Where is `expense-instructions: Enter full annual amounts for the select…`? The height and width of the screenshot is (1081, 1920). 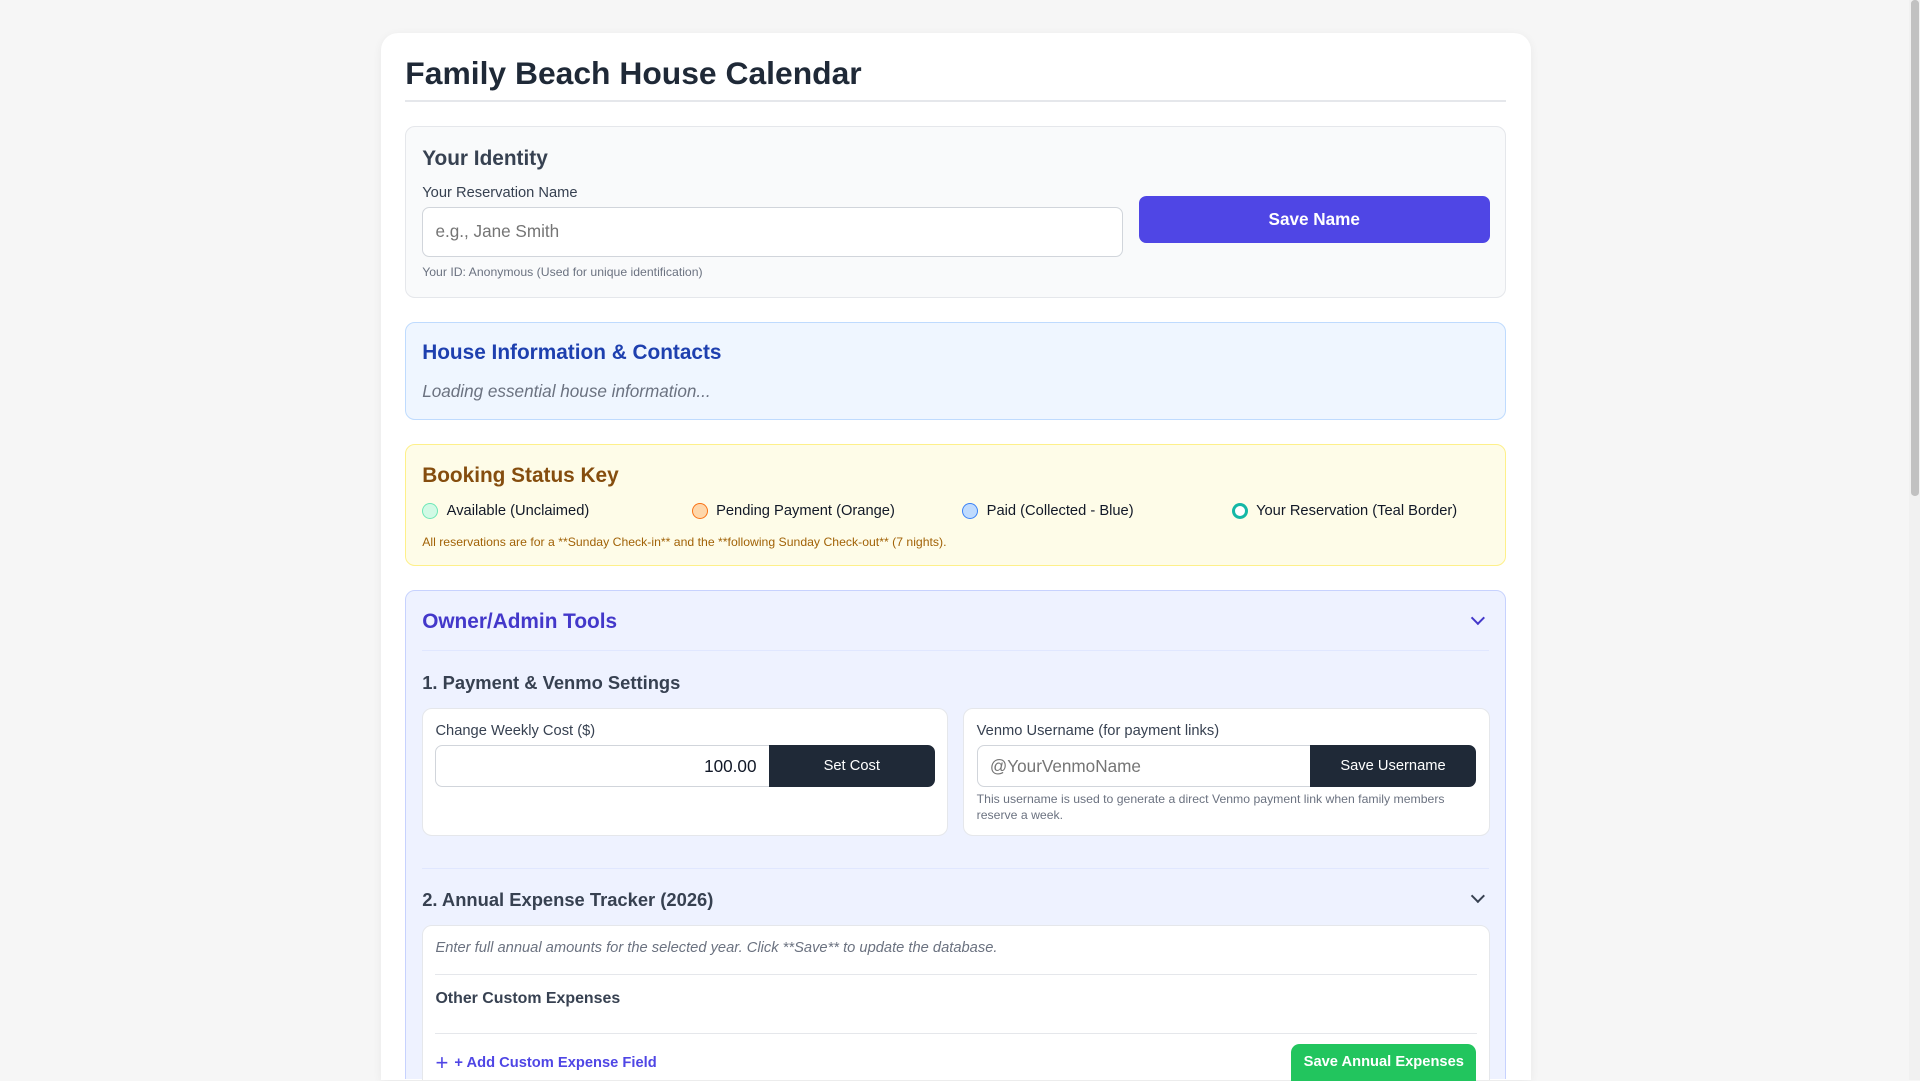
expense-instructions: Enter full annual amounts for the select… is located at coordinates (716, 947).